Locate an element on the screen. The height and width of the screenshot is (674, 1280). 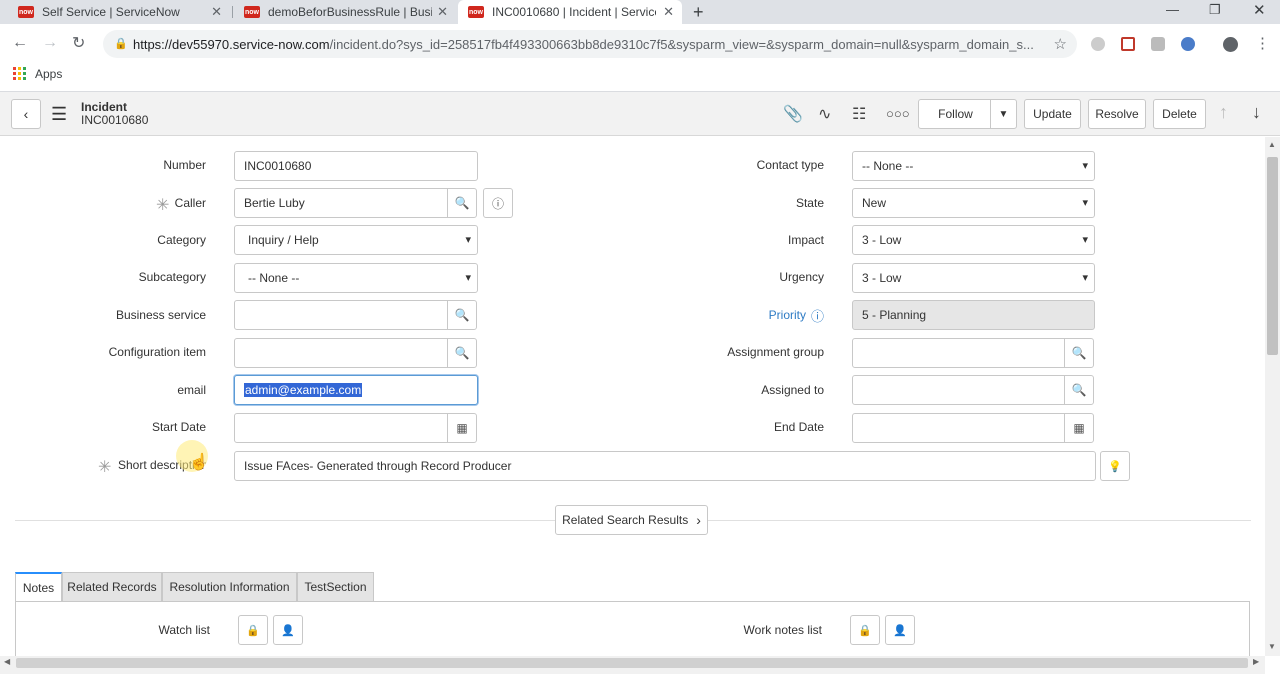
tab-title: Self Service | ServiceNow is located at coordinates (111, 12).